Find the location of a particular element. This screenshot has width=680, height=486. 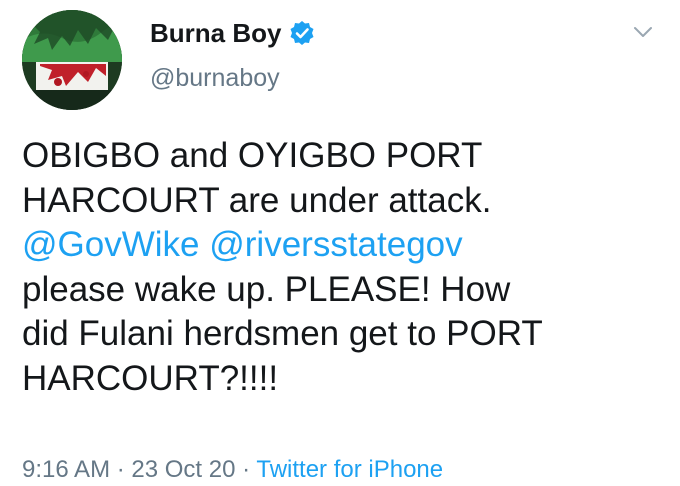

display-name: Burna Boy is located at coordinates (215, 33).